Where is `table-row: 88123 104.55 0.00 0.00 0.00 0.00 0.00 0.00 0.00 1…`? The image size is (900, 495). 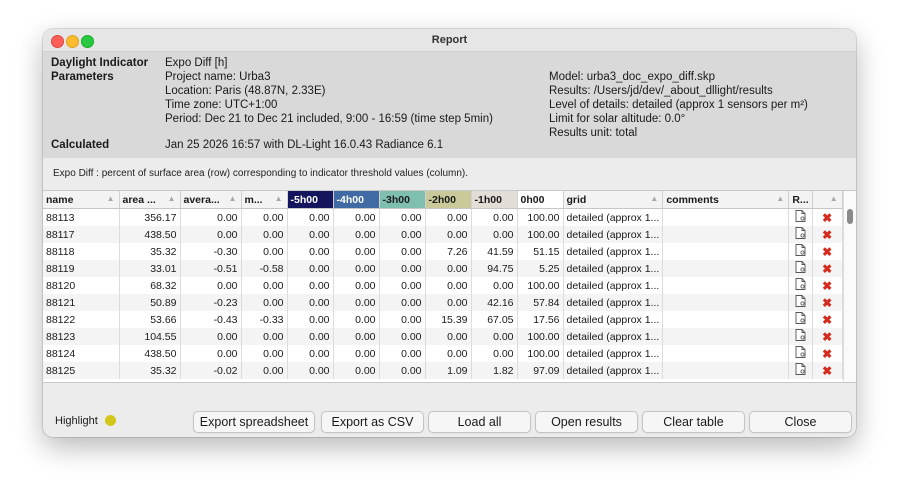
table-row: 88123 104.55 0.00 0.00 0.00 0.00 0.00 0.00 0.00 1… is located at coordinates (443, 336).